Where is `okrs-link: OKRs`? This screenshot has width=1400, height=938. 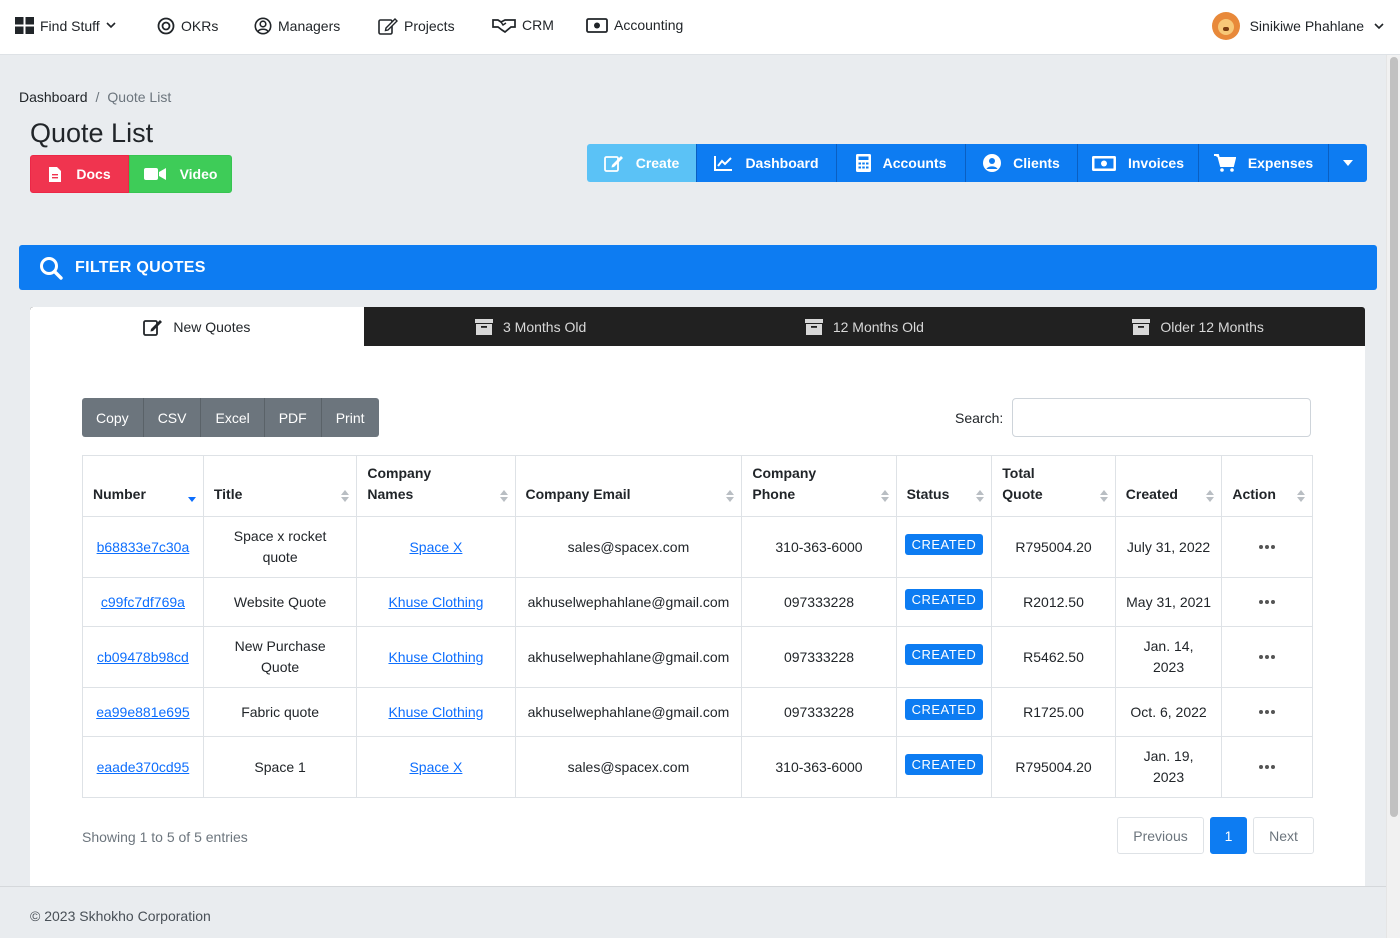
okrs-link: OKRs is located at coordinates (187, 26).